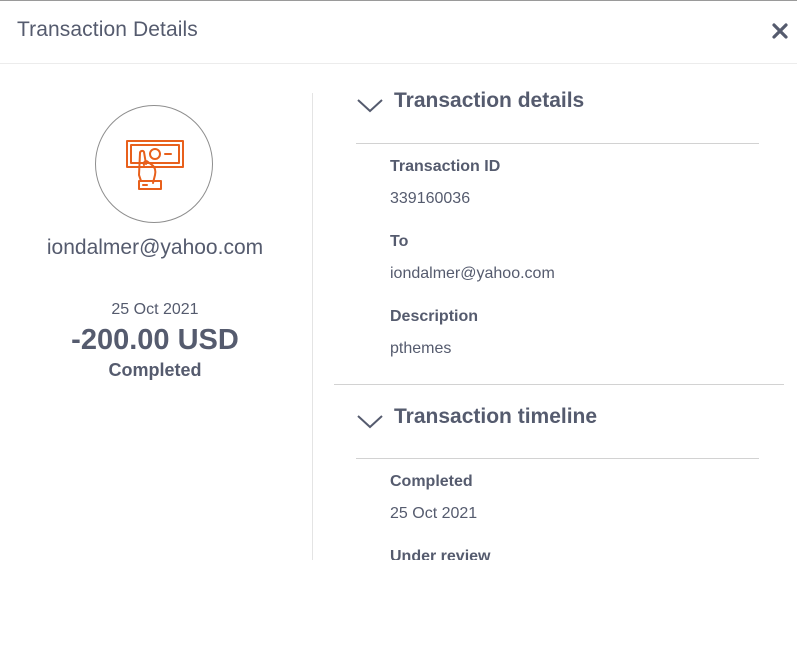 Image resolution: width=797 pixels, height=647 pixels. What do you see at coordinates (472, 273) in the screenshot?
I see `field-value-to: iondalmer@yahoo.com` at bounding box center [472, 273].